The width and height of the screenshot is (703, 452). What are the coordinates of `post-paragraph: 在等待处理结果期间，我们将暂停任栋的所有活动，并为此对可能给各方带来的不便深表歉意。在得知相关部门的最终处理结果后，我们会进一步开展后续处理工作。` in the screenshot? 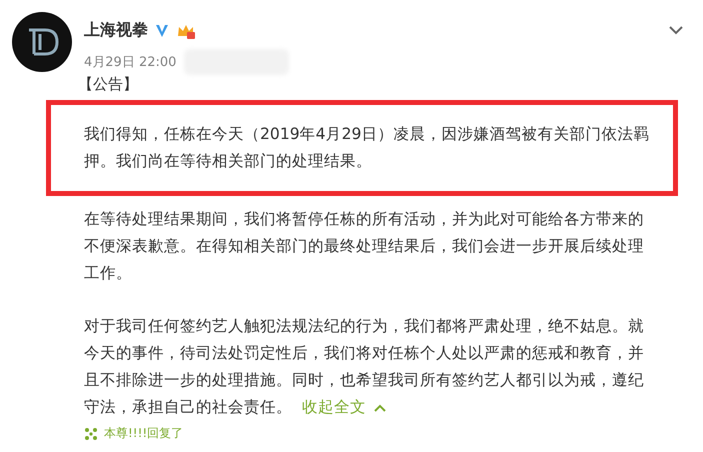 It's located at (364, 246).